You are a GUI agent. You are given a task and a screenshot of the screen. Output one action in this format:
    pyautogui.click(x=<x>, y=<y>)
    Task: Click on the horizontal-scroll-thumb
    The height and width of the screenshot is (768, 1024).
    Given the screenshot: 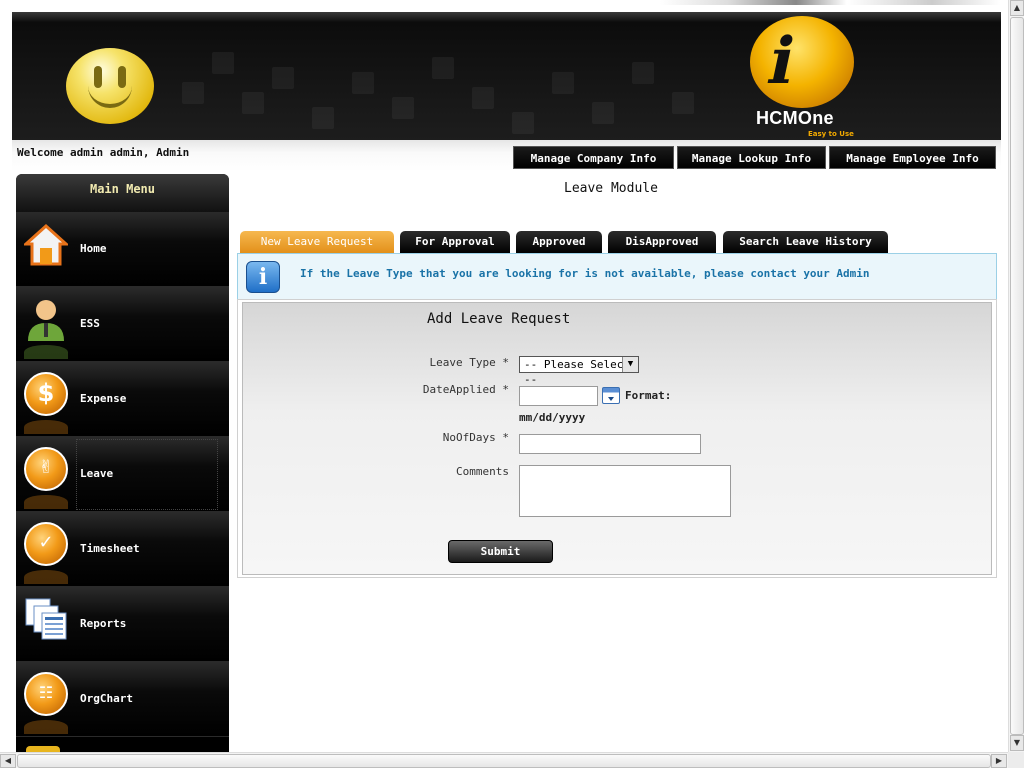 What is the action you would take?
    pyautogui.click(x=504, y=761)
    